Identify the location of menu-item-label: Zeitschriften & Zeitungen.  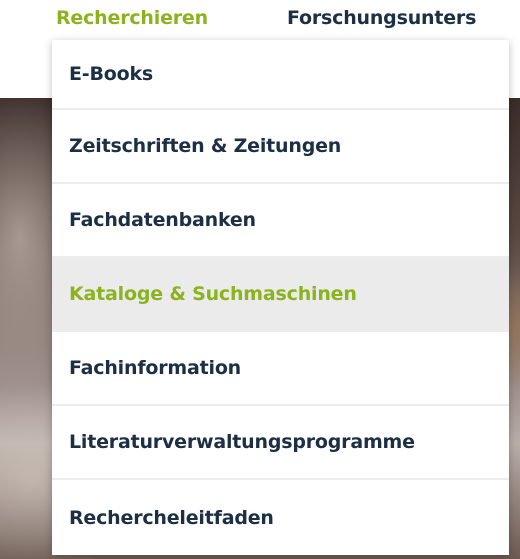
(205, 146).